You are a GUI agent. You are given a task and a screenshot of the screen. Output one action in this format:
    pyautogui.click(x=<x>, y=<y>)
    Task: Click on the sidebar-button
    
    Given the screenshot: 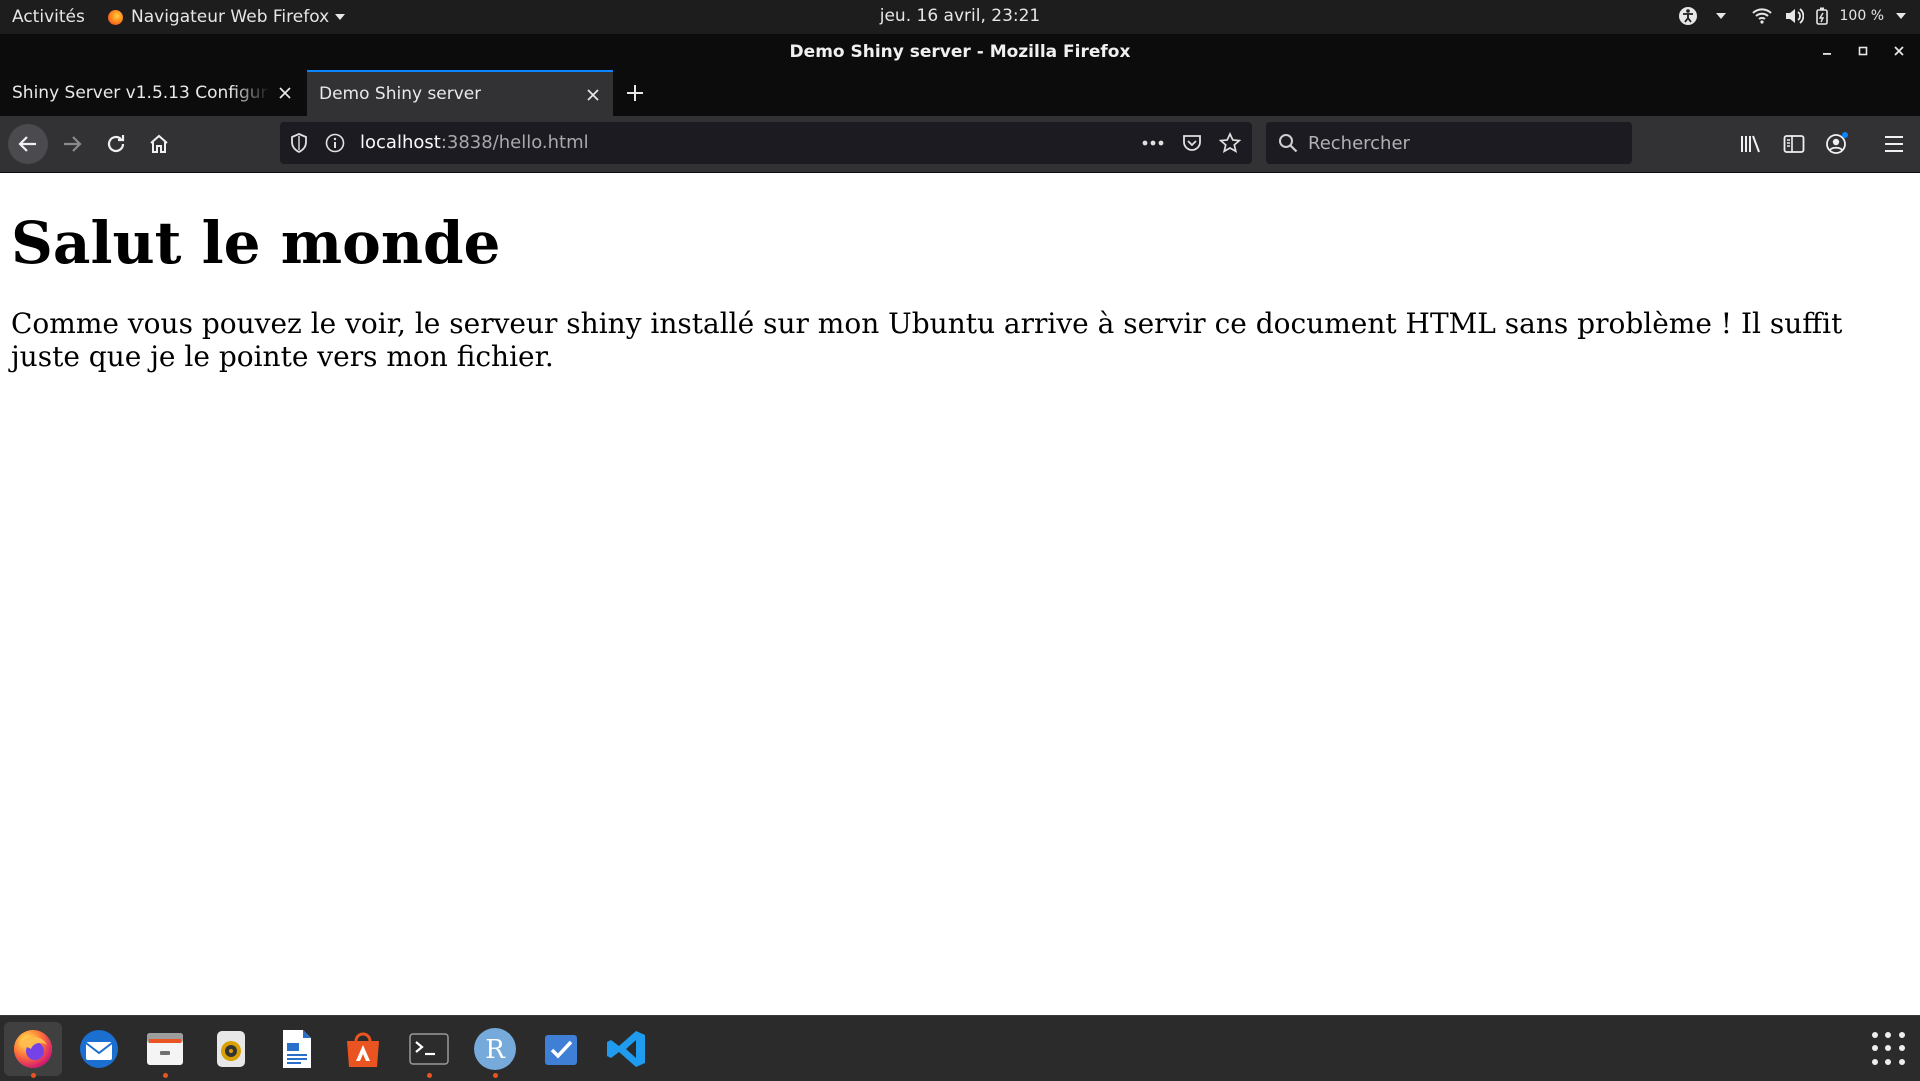 What is the action you would take?
    pyautogui.click(x=1794, y=144)
    